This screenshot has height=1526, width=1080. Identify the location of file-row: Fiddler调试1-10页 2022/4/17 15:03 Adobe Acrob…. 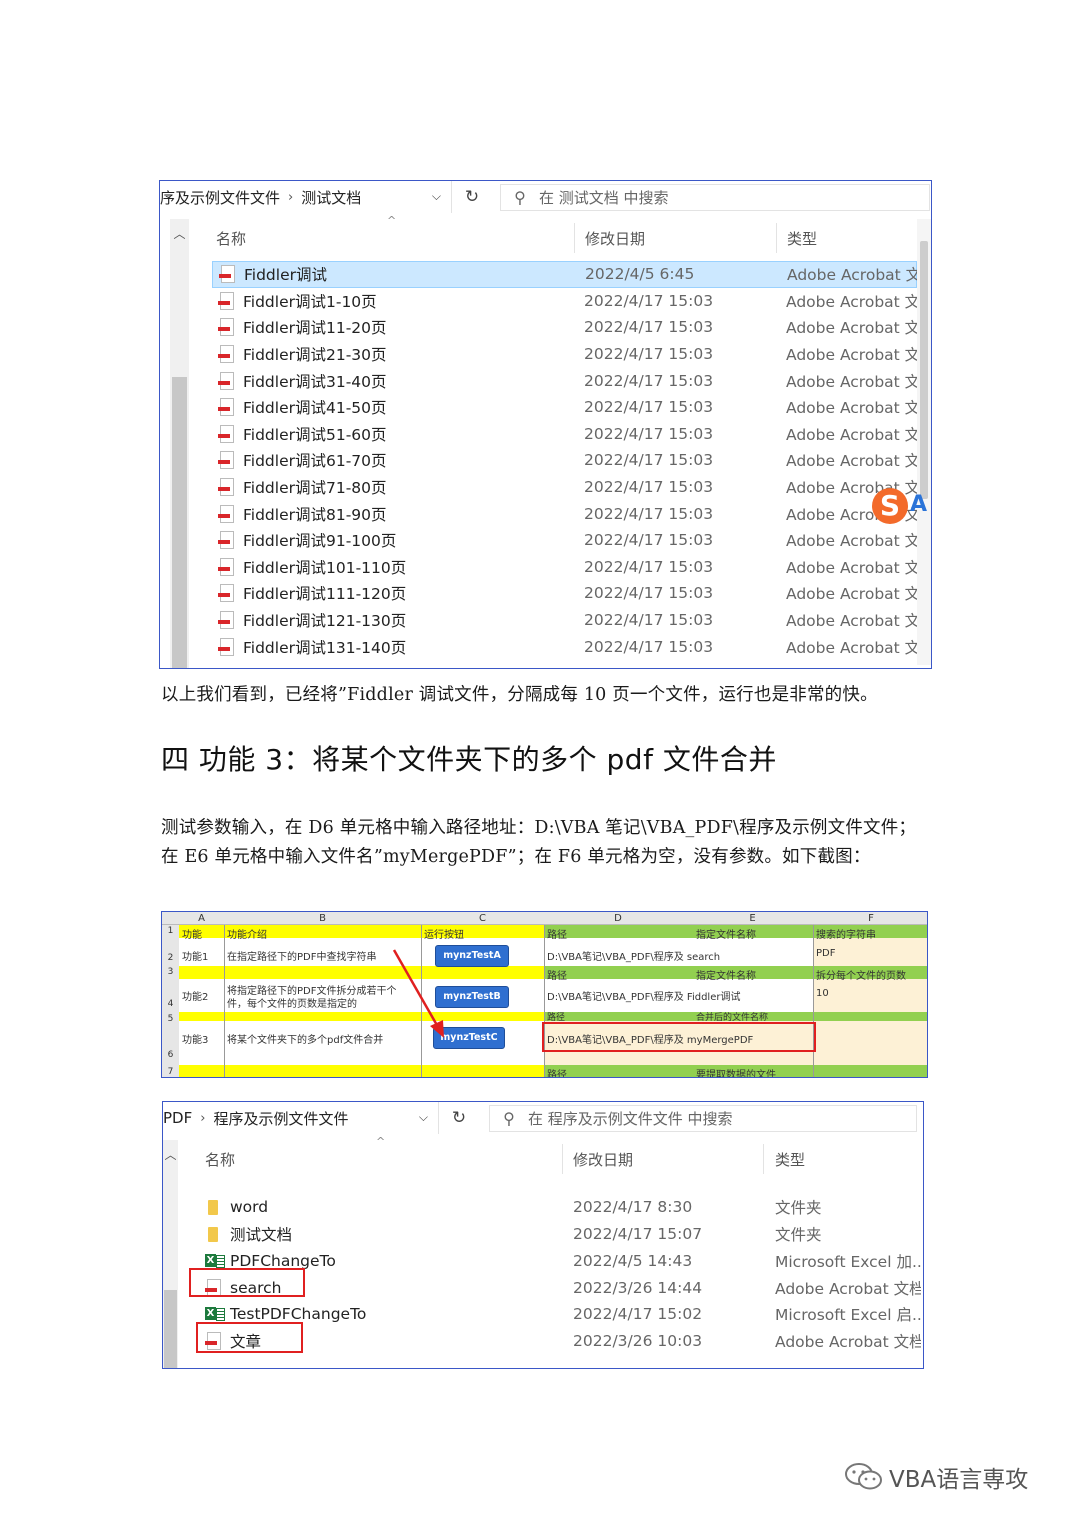
(564, 301).